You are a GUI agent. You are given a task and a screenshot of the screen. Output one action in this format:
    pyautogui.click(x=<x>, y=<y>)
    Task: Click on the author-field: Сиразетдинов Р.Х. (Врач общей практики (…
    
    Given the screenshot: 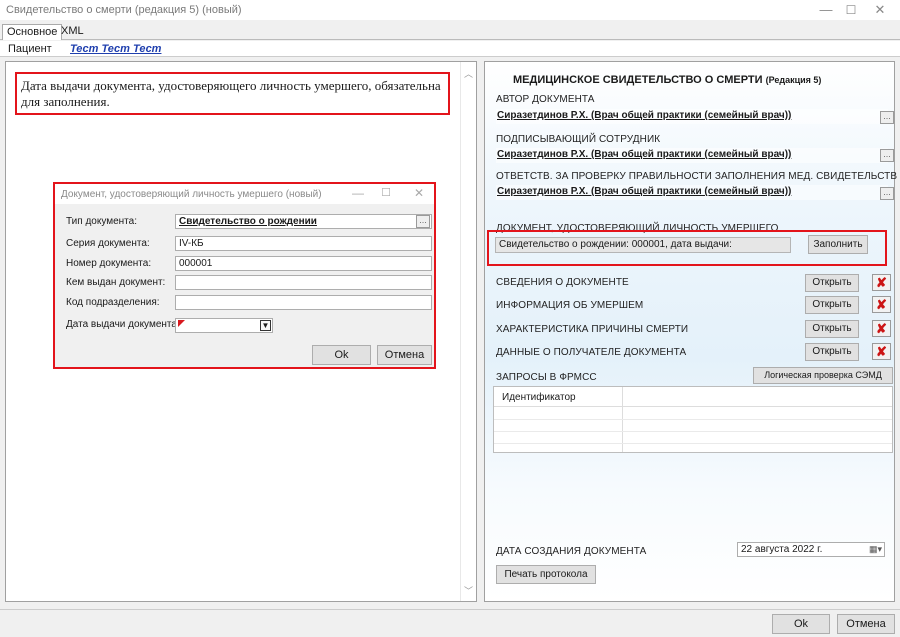 What is the action you would take?
    pyautogui.click(x=692, y=116)
    